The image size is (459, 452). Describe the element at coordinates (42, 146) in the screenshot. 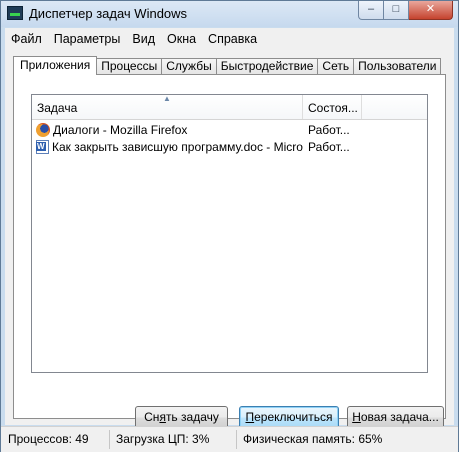

I see `word-document-icon` at that location.